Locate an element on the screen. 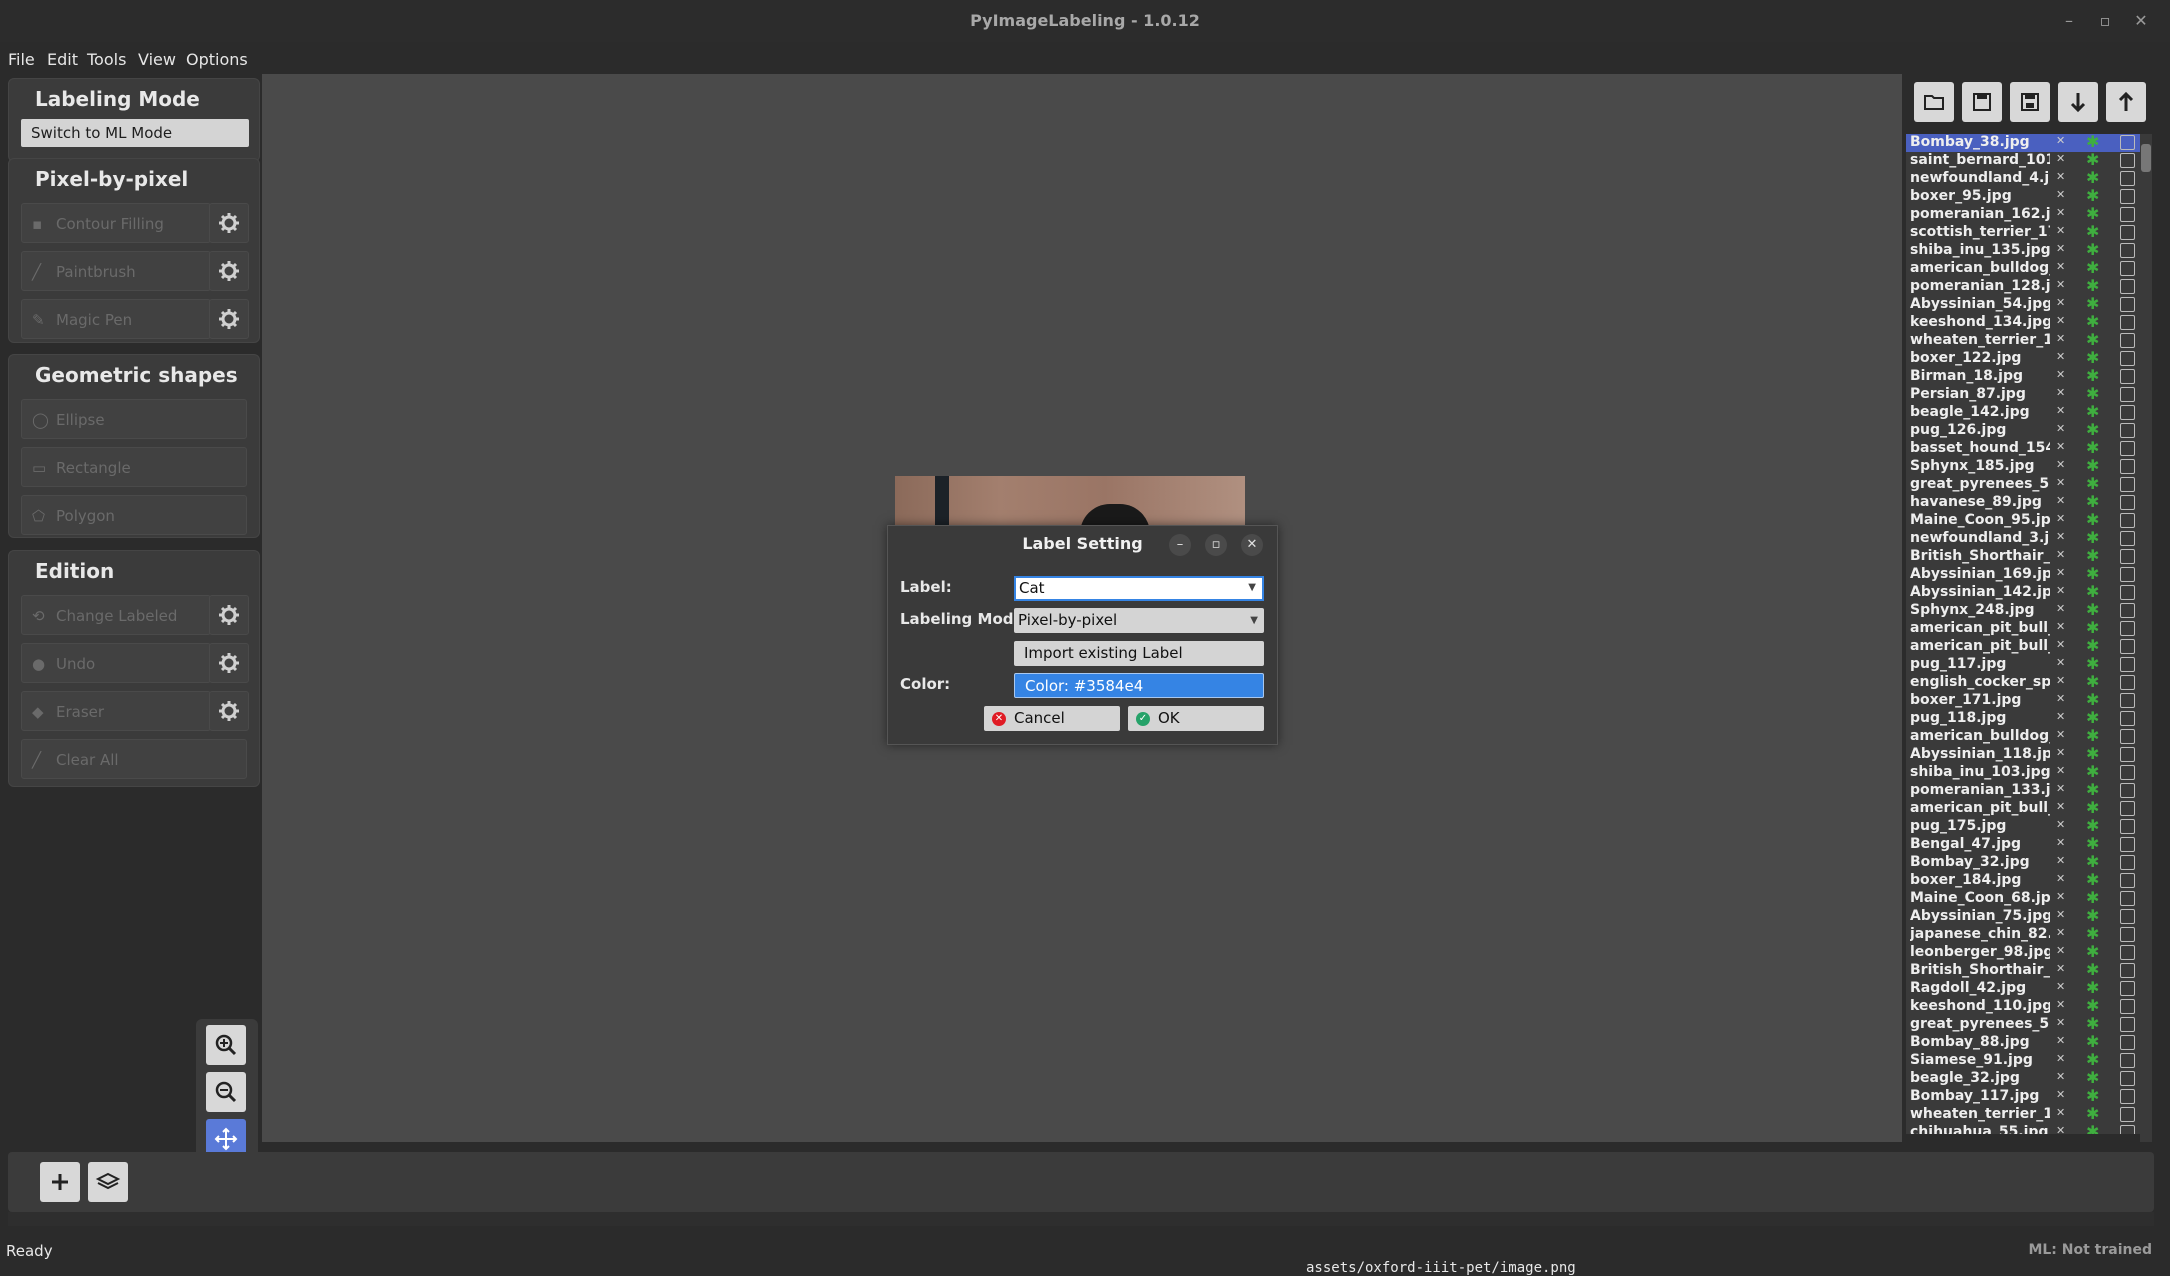  menu-view: View is located at coordinates (157, 59).